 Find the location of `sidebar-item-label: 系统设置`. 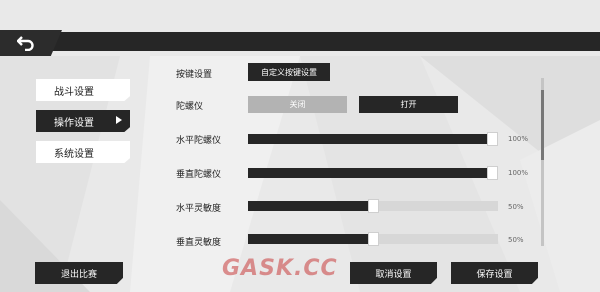

sidebar-item-label: 系统设置 is located at coordinates (74, 154).